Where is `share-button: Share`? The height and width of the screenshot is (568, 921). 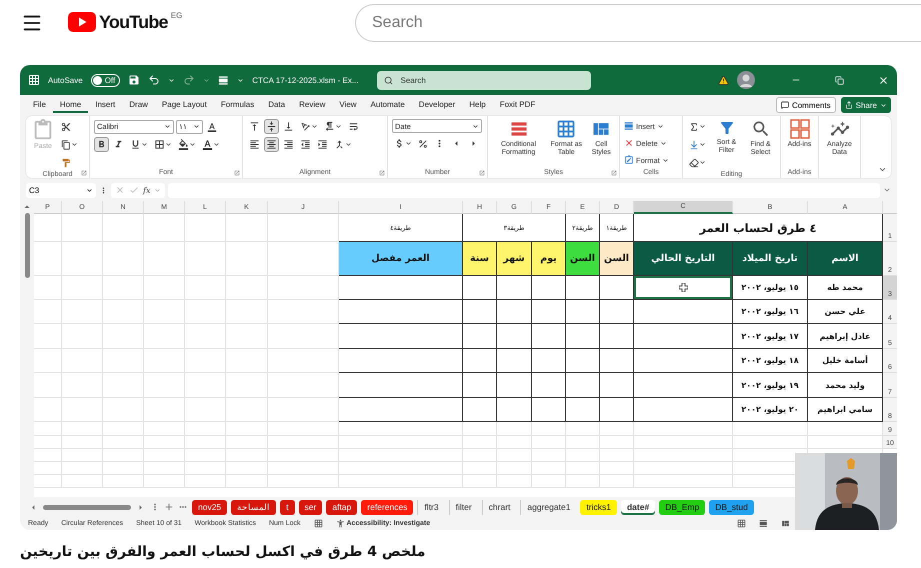 share-button: Share is located at coordinates (865, 105).